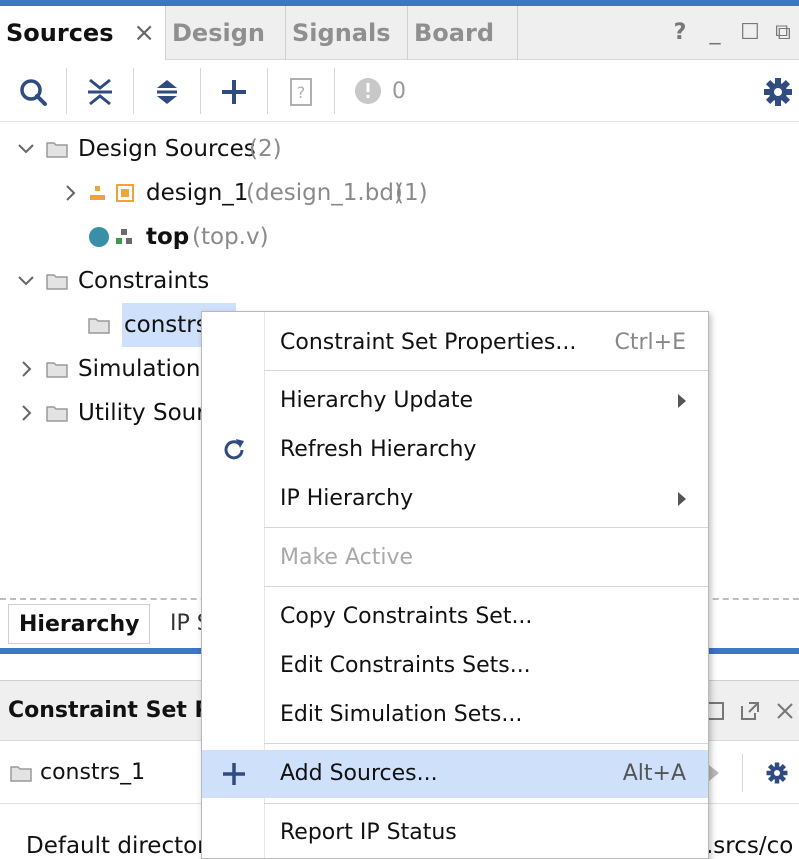  What do you see at coordinates (455, 499) in the screenshot?
I see `menu-item-ip-hierarchy: IP Hierarchy` at bounding box center [455, 499].